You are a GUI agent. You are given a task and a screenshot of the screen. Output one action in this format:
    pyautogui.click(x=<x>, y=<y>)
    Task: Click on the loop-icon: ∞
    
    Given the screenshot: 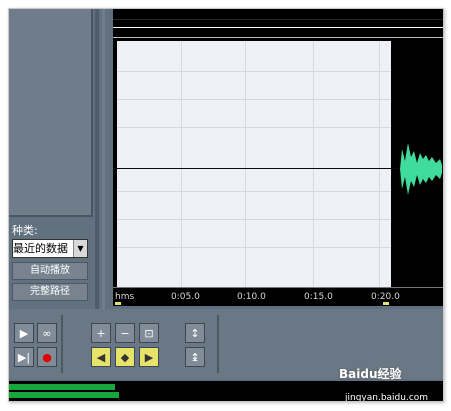 What is the action you would take?
    pyautogui.click(x=47, y=333)
    